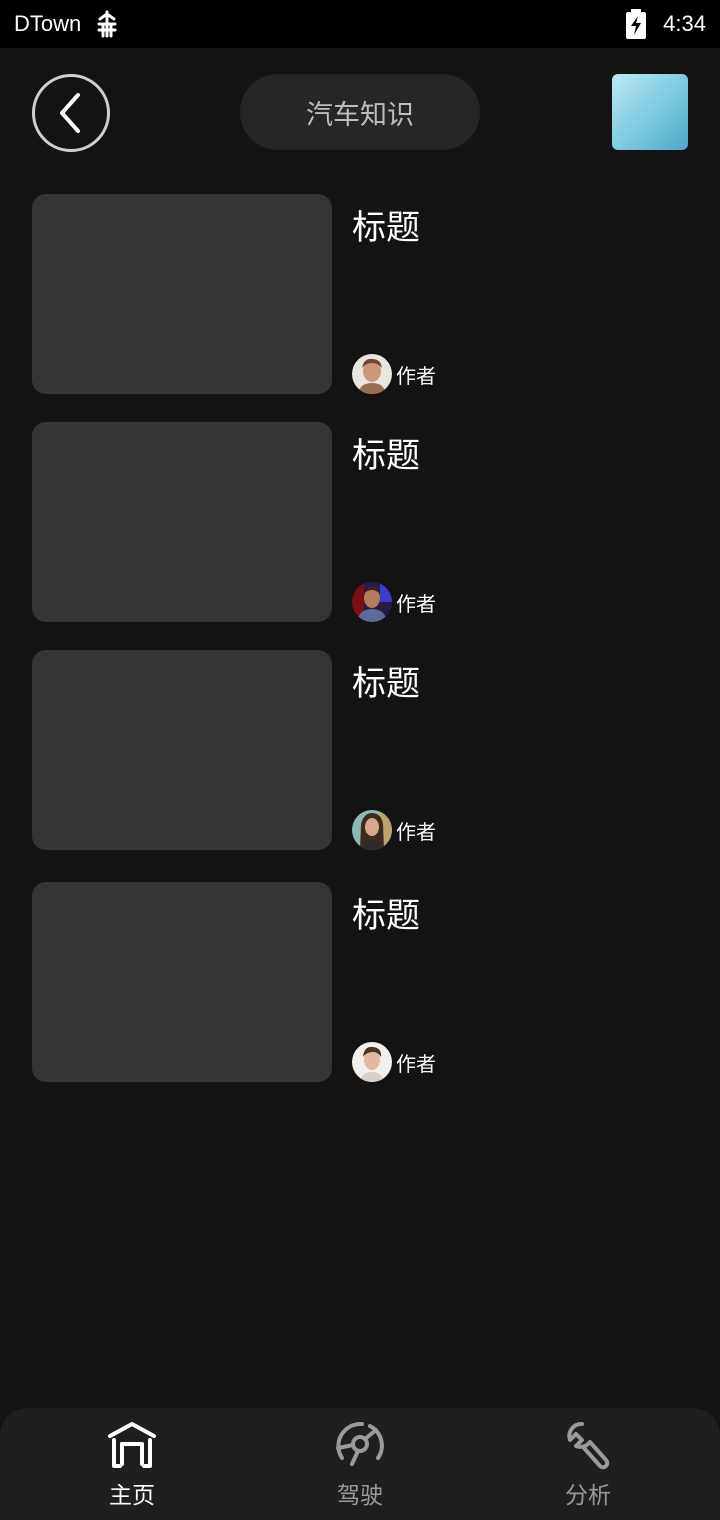 The height and width of the screenshot is (1520, 720). What do you see at coordinates (588, 1496) in the screenshot?
I see `nav-label-analysis: 分析` at bounding box center [588, 1496].